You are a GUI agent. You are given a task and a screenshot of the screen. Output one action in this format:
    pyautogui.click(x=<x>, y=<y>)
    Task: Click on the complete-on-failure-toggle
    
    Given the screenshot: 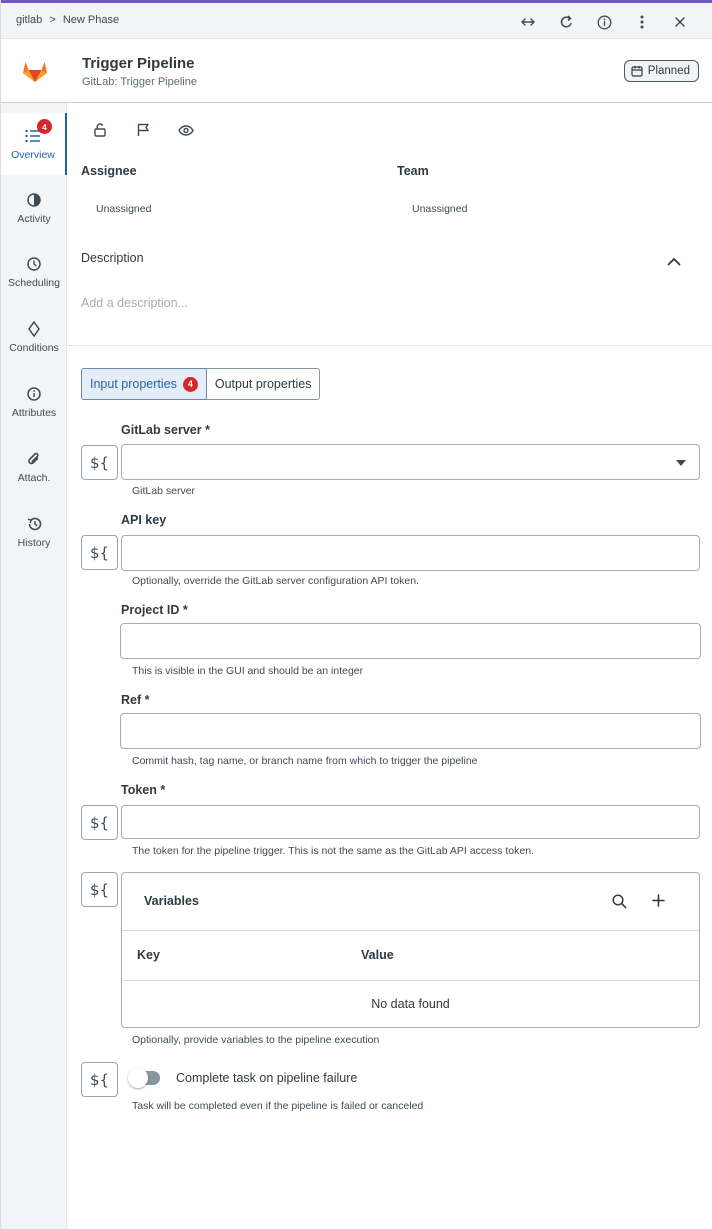 What is the action you would take?
    pyautogui.click(x=144, y=1078)
    